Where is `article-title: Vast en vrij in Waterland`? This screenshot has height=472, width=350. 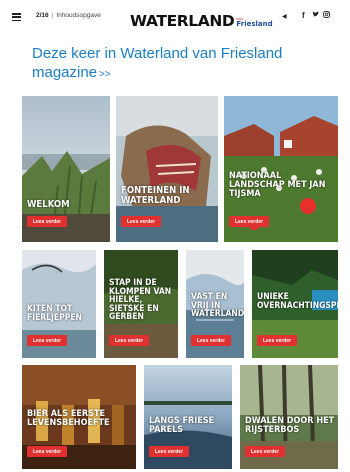
article-title: Vast en vrij in Waterland is located at coordinates (217, 305).